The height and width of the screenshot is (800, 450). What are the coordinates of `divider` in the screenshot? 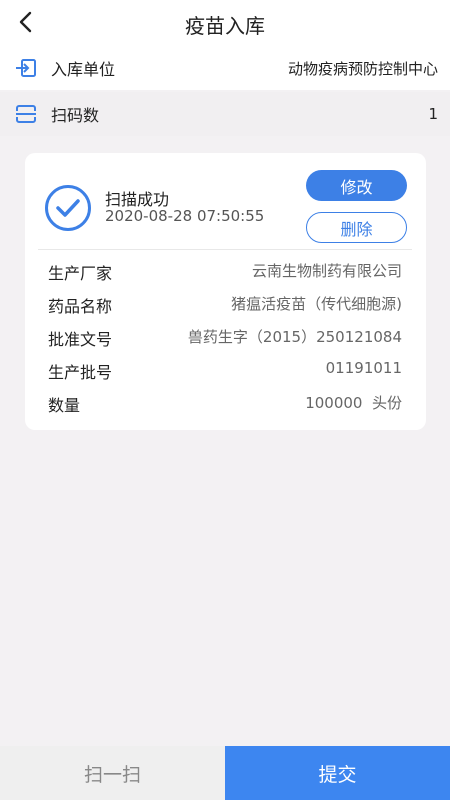 It's located at (225, 249).